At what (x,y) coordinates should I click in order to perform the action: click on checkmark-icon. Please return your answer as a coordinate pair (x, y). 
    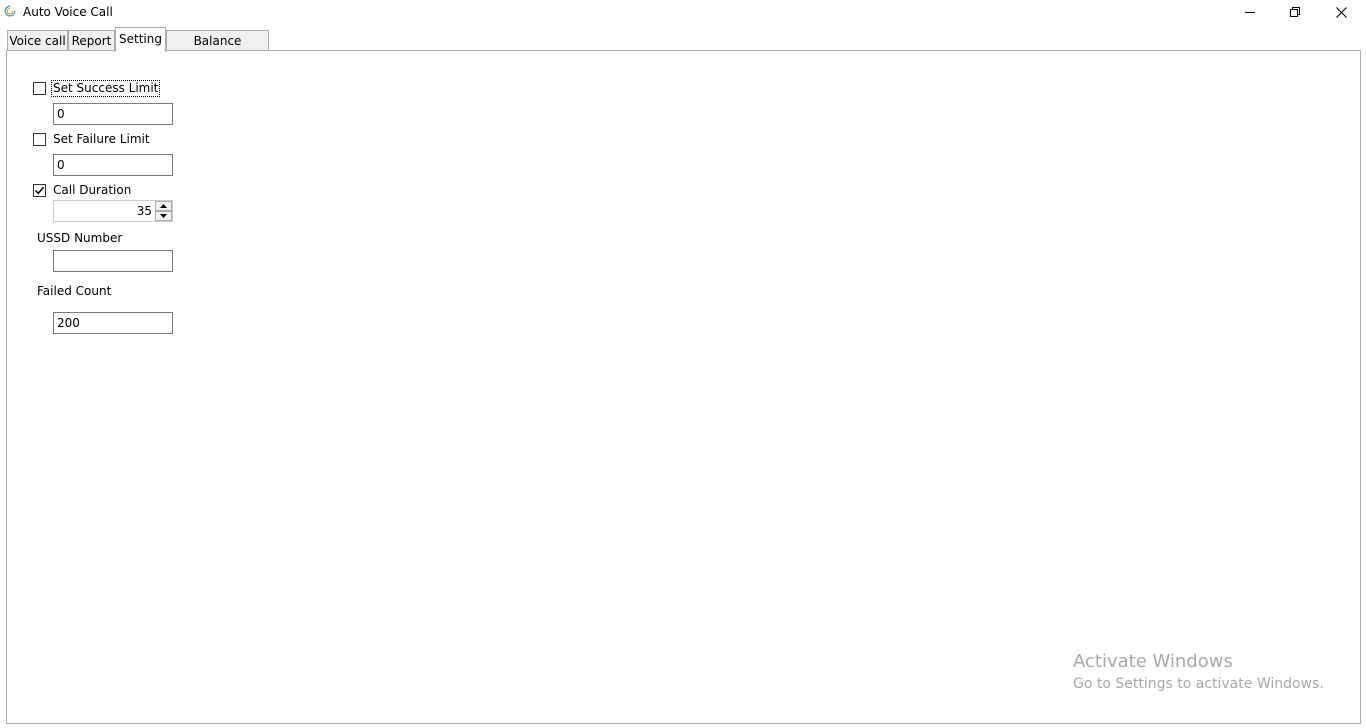
    Looking at the image, I should click on (39, 190).